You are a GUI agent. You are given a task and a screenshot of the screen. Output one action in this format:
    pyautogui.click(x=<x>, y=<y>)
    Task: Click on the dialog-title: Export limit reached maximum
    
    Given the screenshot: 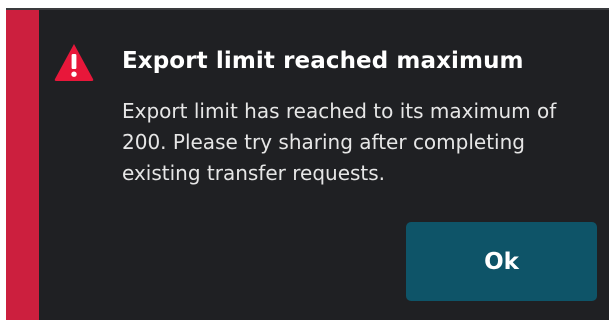 What is the action you would take?
    pyautogui.click(x=323, y=61)
    